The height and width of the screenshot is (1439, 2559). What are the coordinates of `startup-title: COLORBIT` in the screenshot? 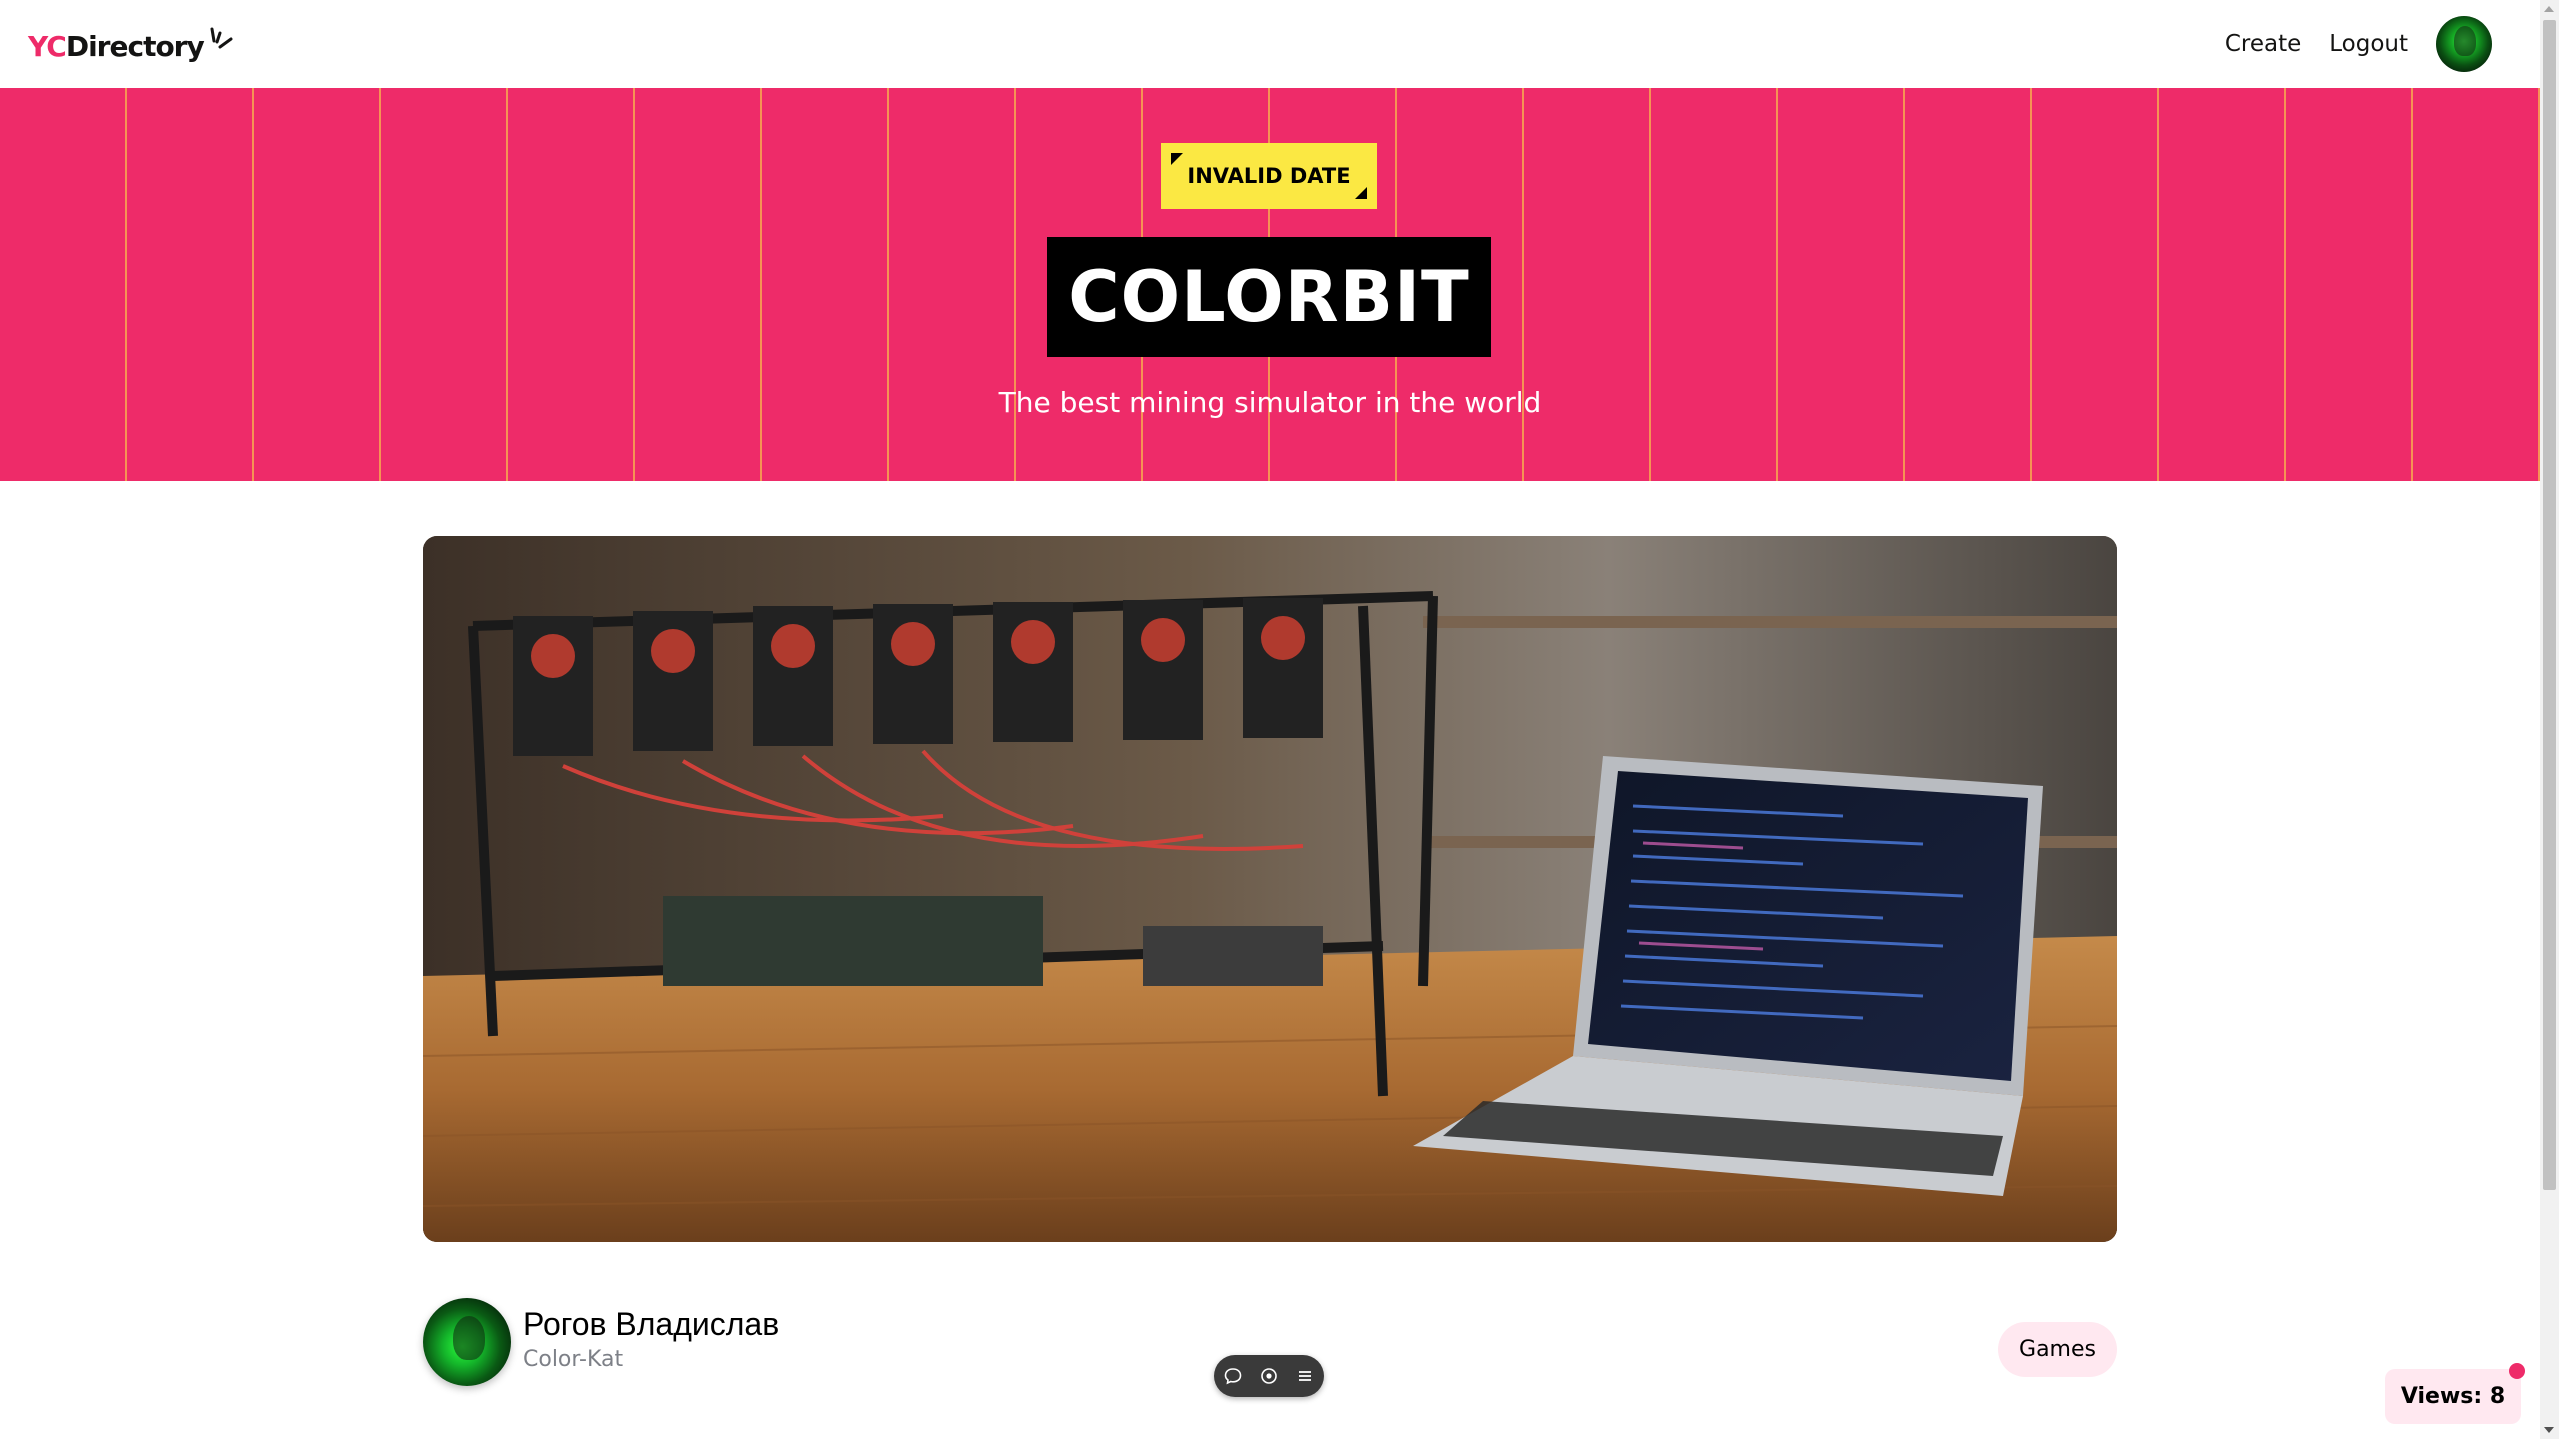 It's located at (1269, 297).